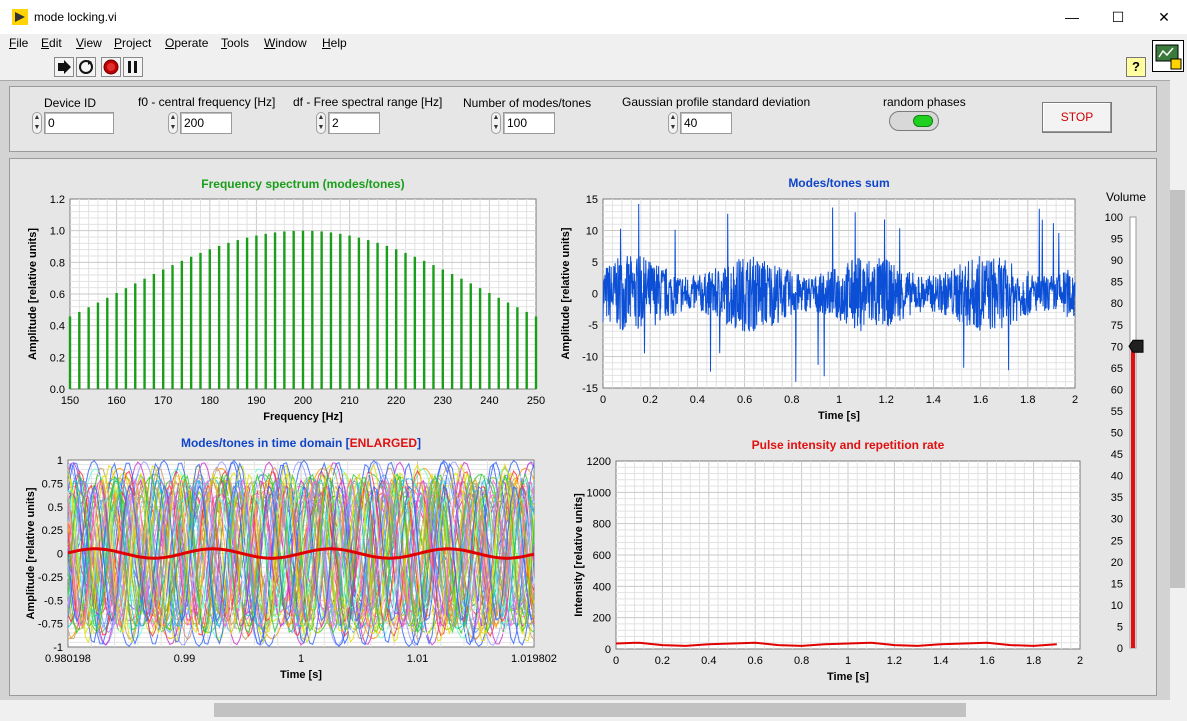 This screenshot has height=721, width=1187. I want to click on run-continuously-button, so click(86, 67).